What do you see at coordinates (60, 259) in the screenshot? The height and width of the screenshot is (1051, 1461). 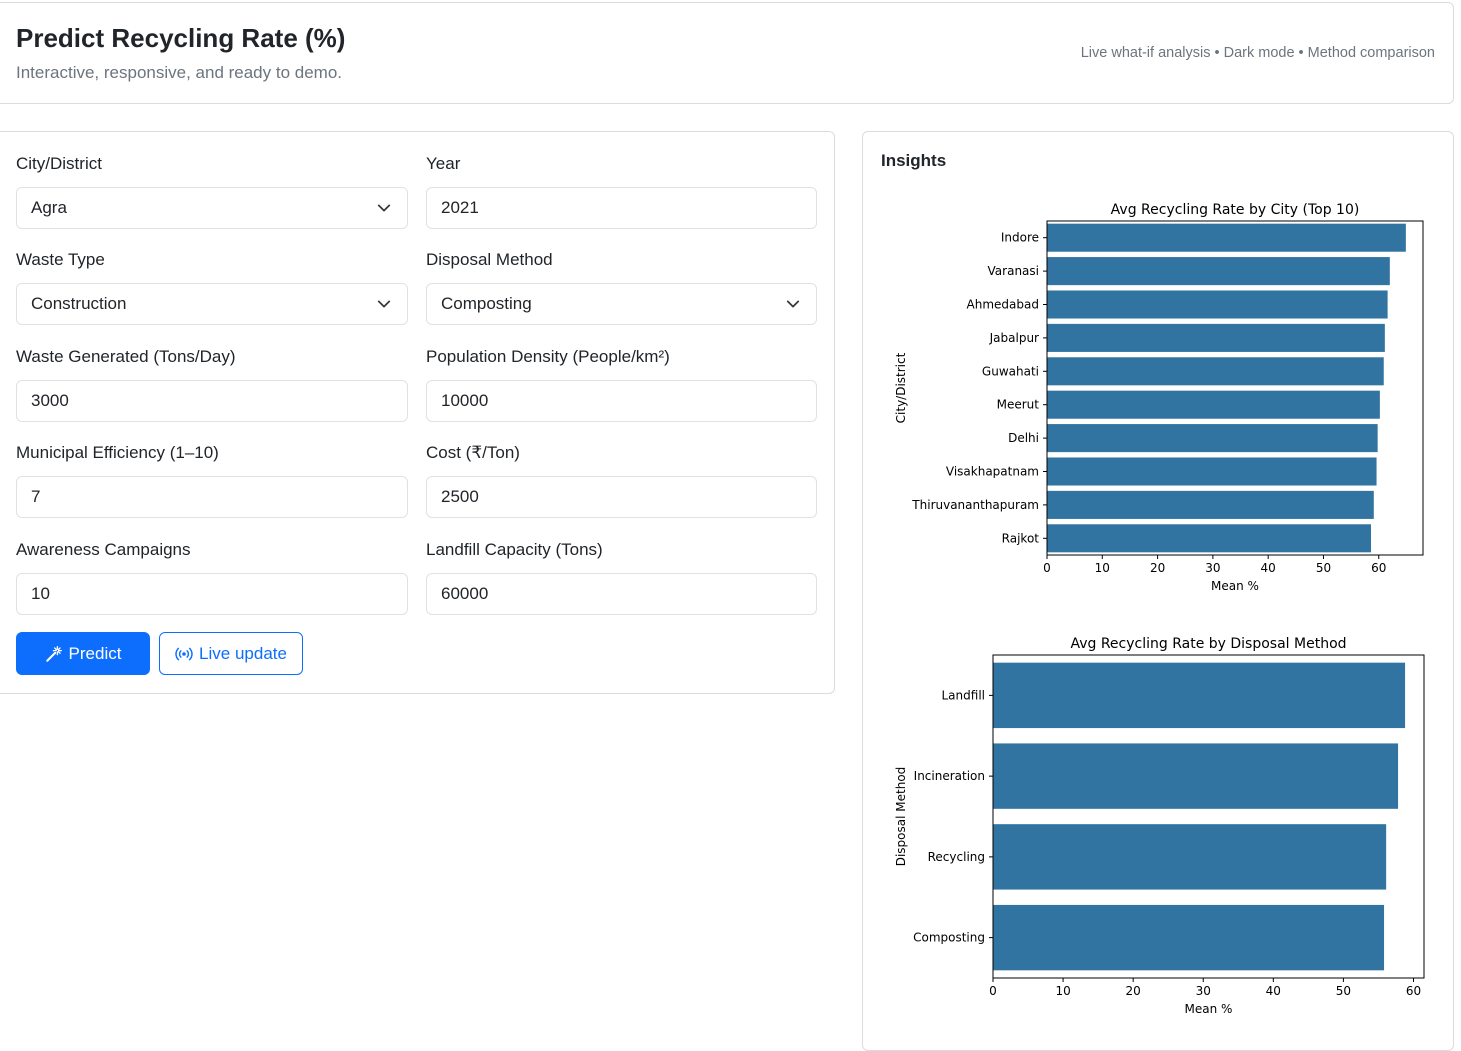 I see `waste-type-label: Waste Type` at bounding box center [60, 259].